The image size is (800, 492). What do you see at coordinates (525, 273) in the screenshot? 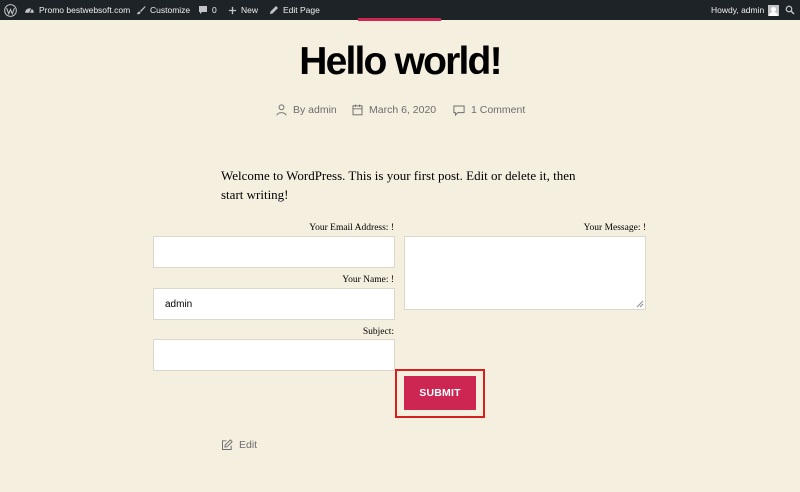
I see `message-textarea` at bounding box center [525, 273].